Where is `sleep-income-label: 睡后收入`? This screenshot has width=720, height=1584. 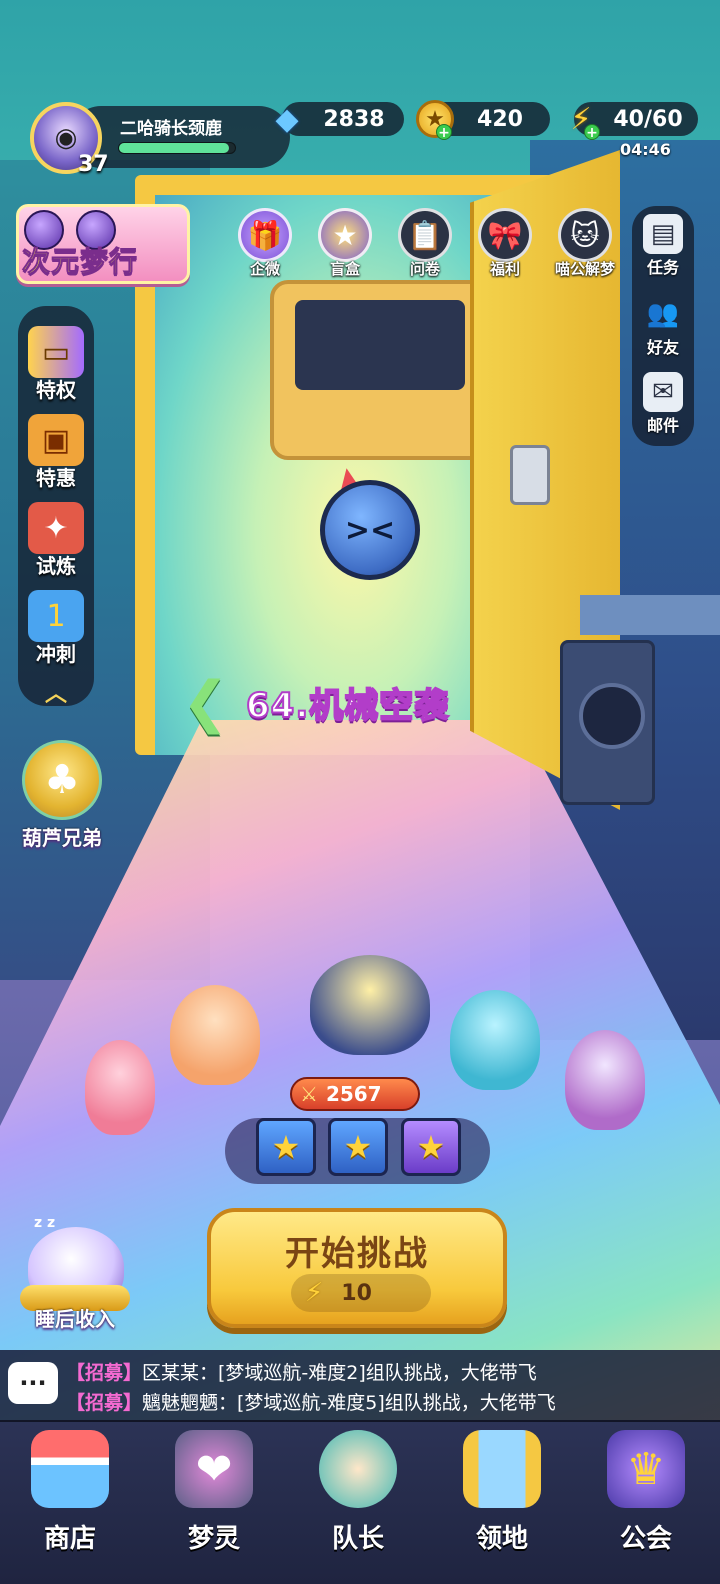
sleep-income-label: 睡后收入 is located at coordinates (75, 1319).